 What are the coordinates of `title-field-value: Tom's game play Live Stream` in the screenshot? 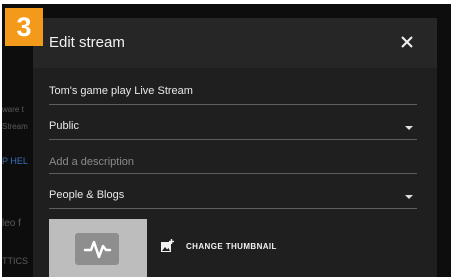 It's located at (121, 91).